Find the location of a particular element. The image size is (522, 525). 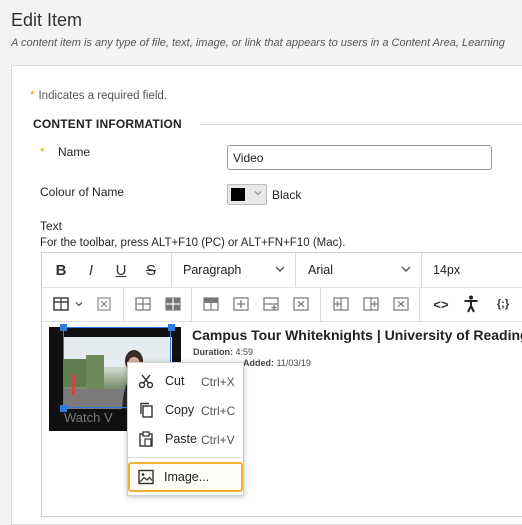

section-divider is located at coordinates (361, 124).